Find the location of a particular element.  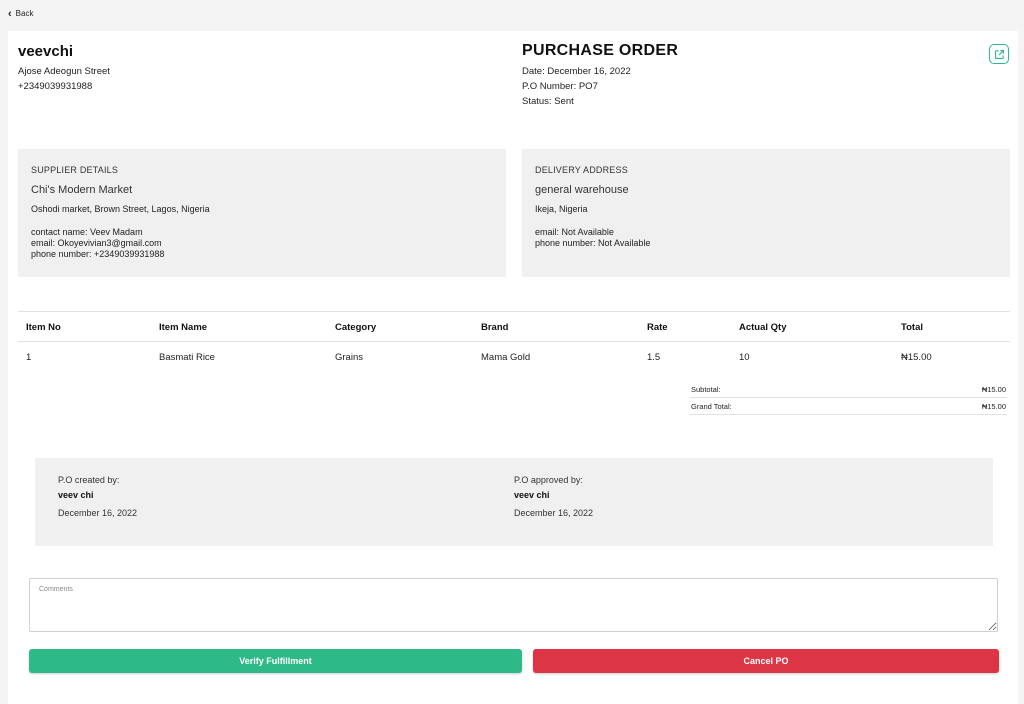

business-name: veevchi is located at coordinates (46, 51).